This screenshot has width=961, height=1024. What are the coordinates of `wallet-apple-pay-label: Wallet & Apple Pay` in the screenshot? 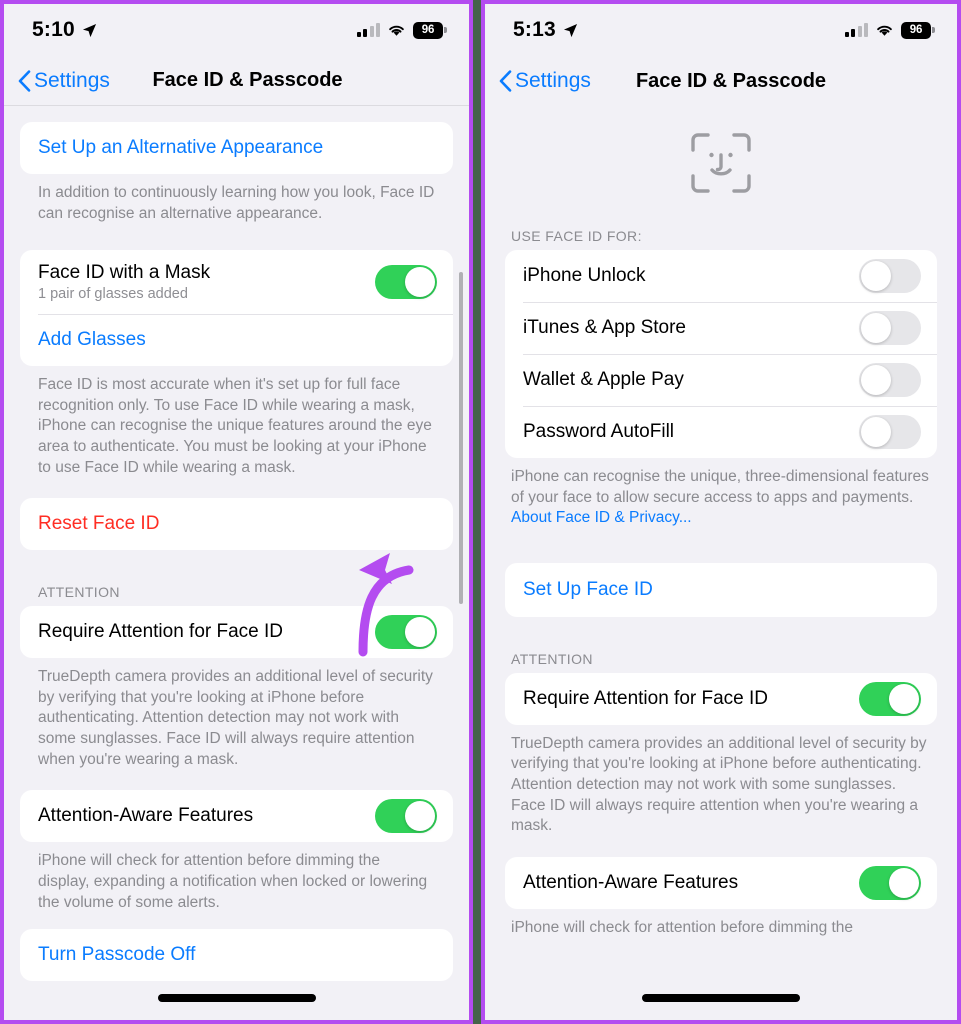 It's located at (603, 379).